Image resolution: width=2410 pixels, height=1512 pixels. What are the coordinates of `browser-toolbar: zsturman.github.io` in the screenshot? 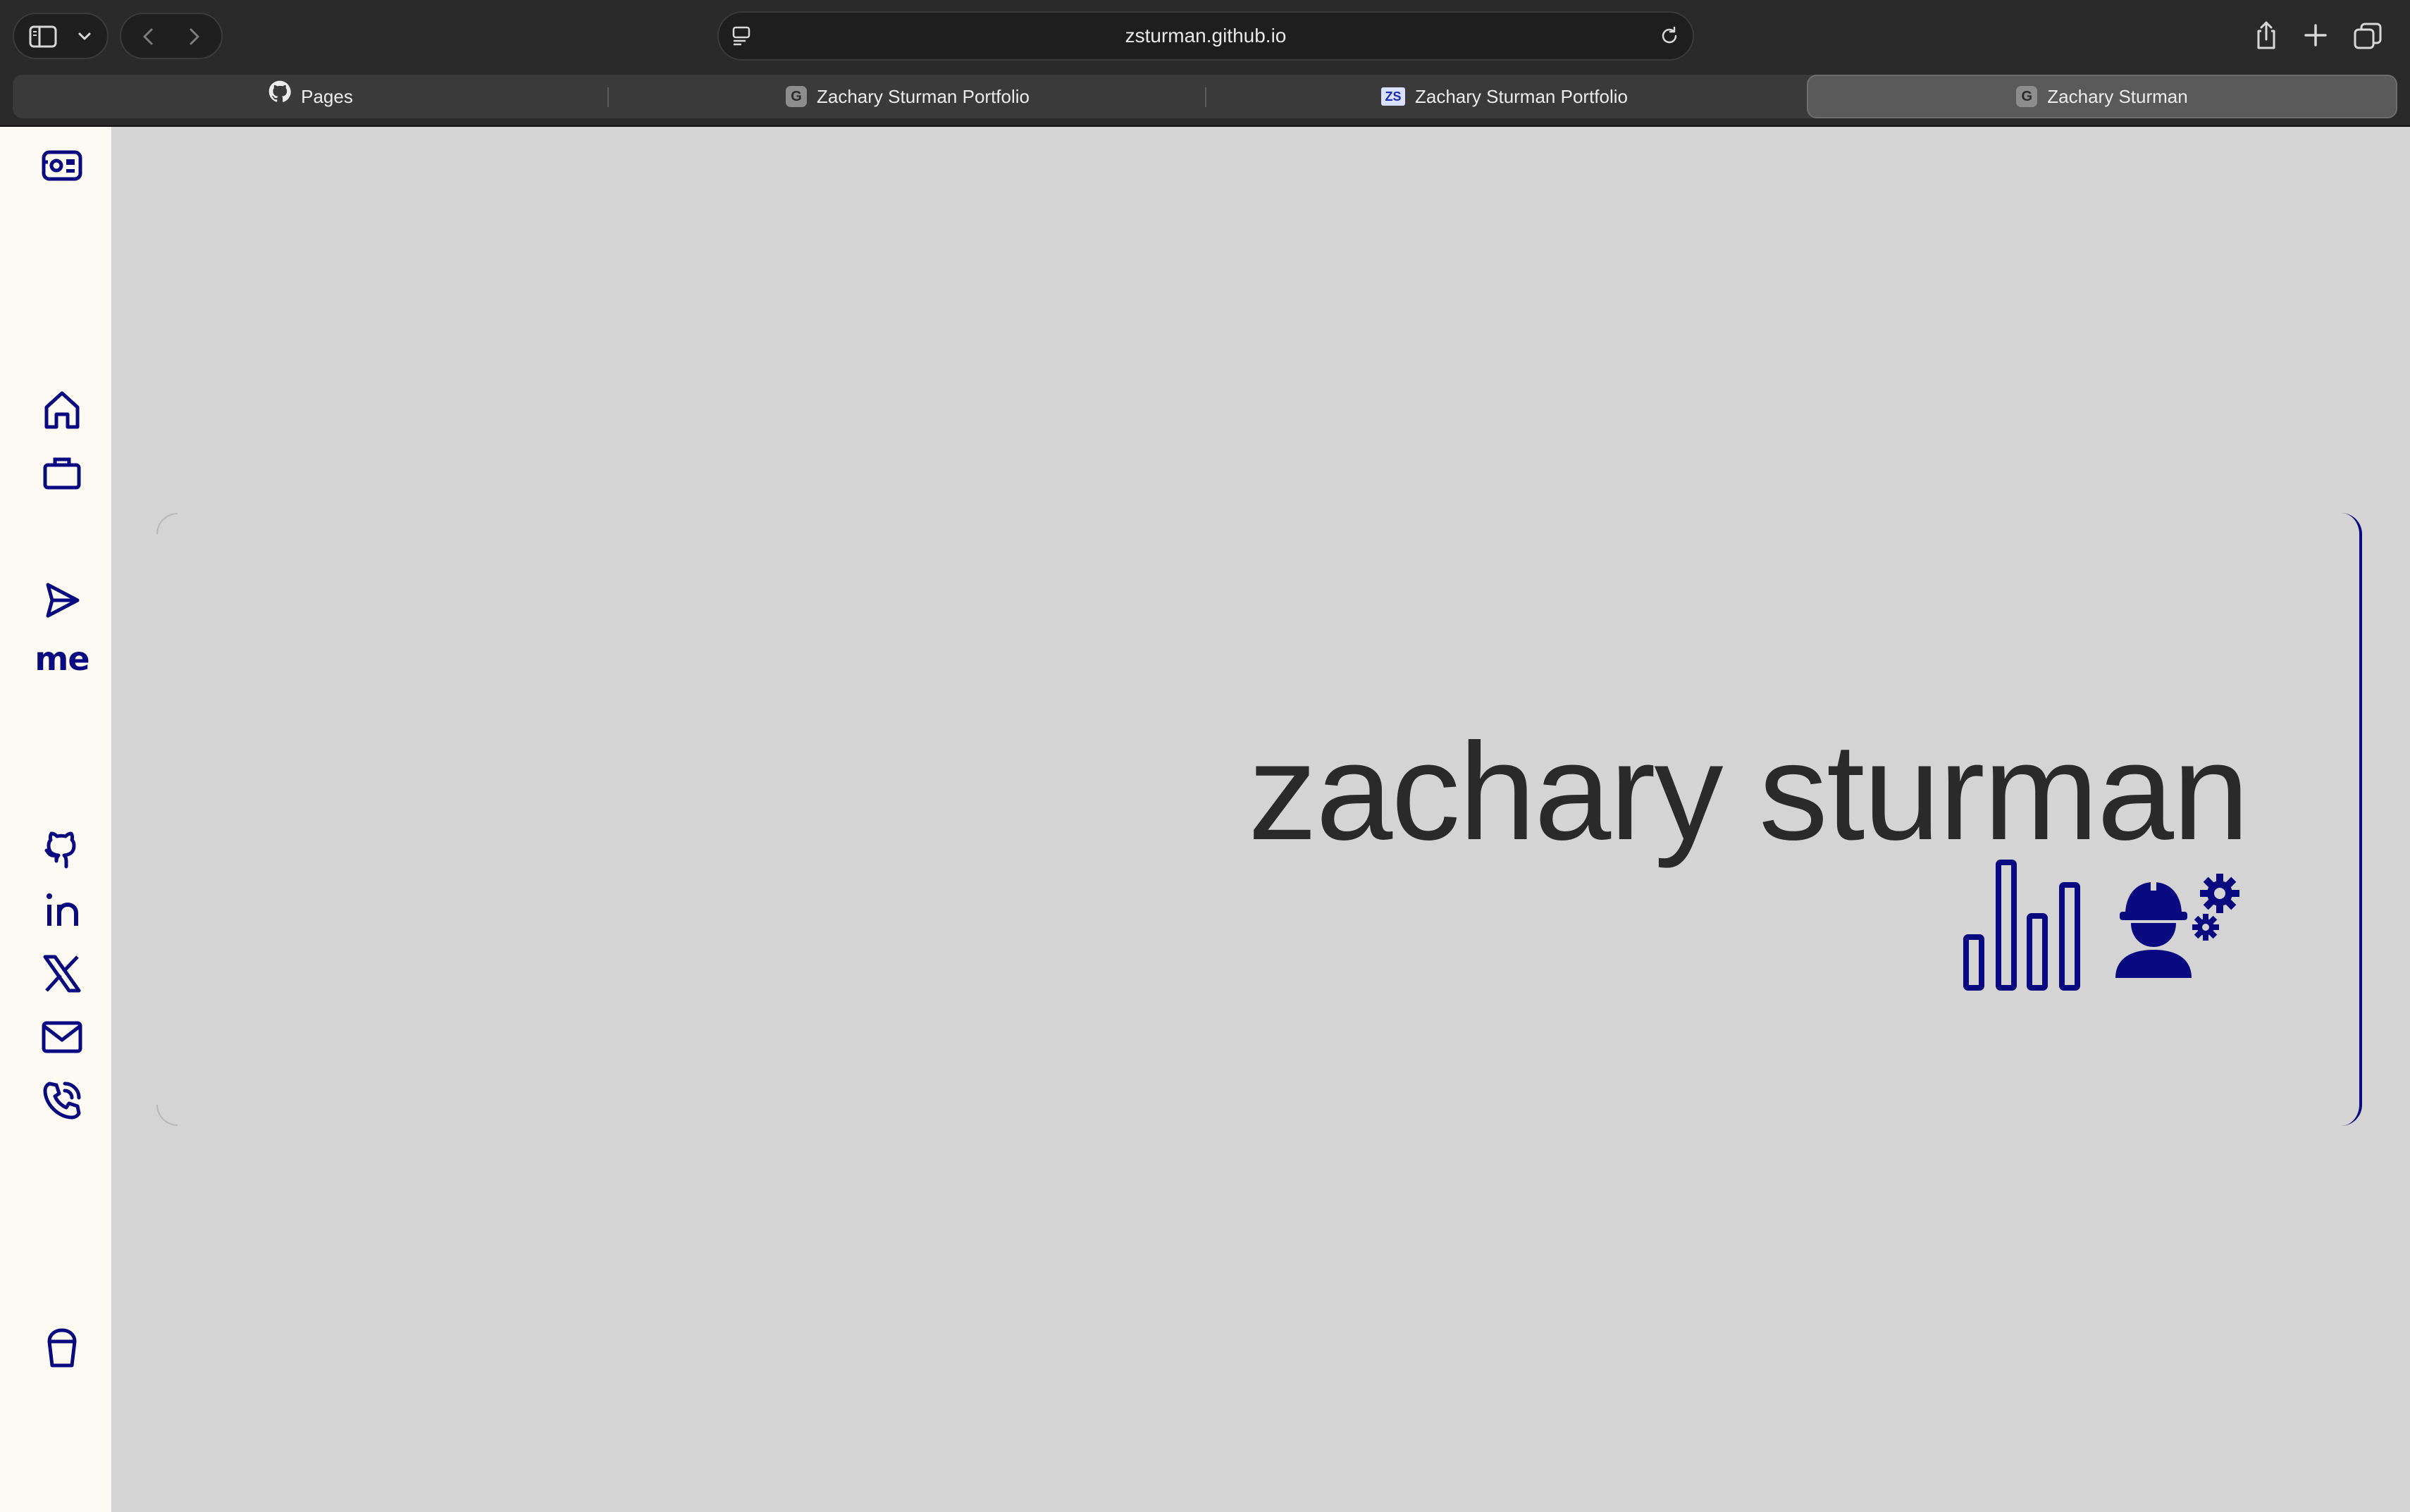 It's located at (1205, 36).